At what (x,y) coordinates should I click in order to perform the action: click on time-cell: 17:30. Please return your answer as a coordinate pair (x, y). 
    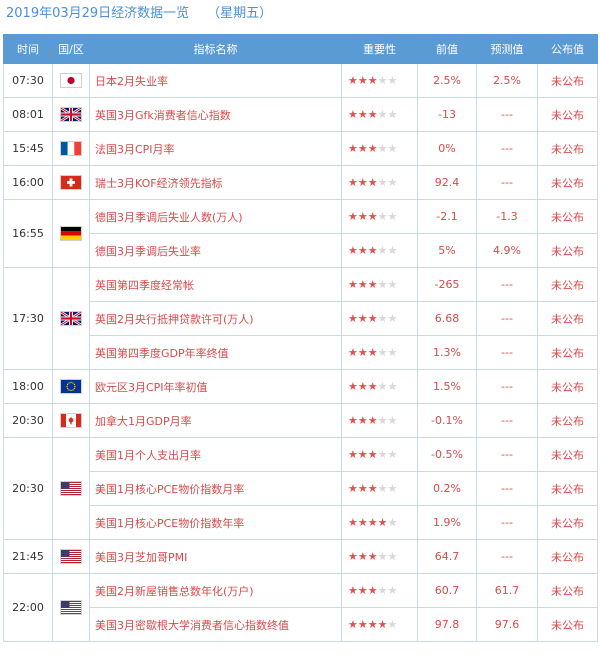
    Looking at the image, I should click on (28, 318).